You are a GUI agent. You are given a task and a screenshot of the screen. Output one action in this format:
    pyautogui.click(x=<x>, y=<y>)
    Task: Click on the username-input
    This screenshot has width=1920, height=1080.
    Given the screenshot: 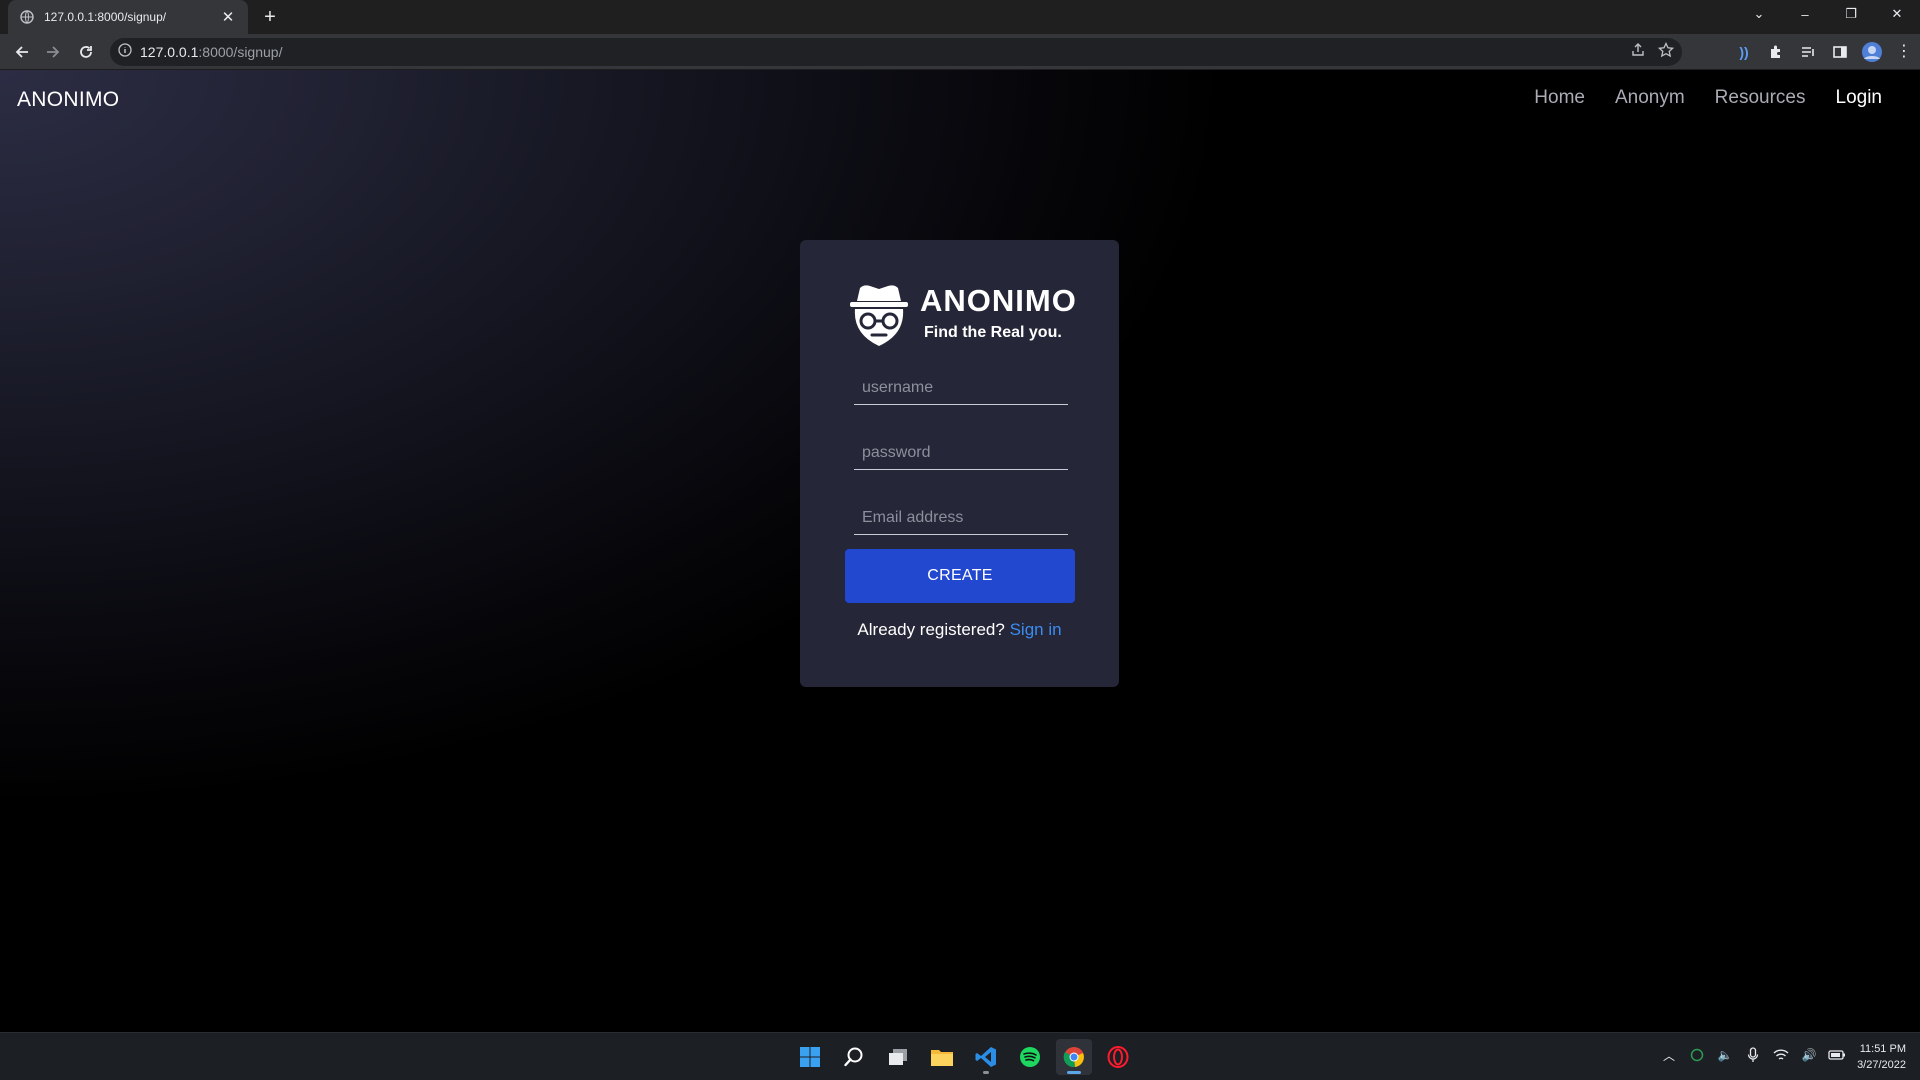 What is the action you would take?
    pyautogui.click(x=961, y=387)
    